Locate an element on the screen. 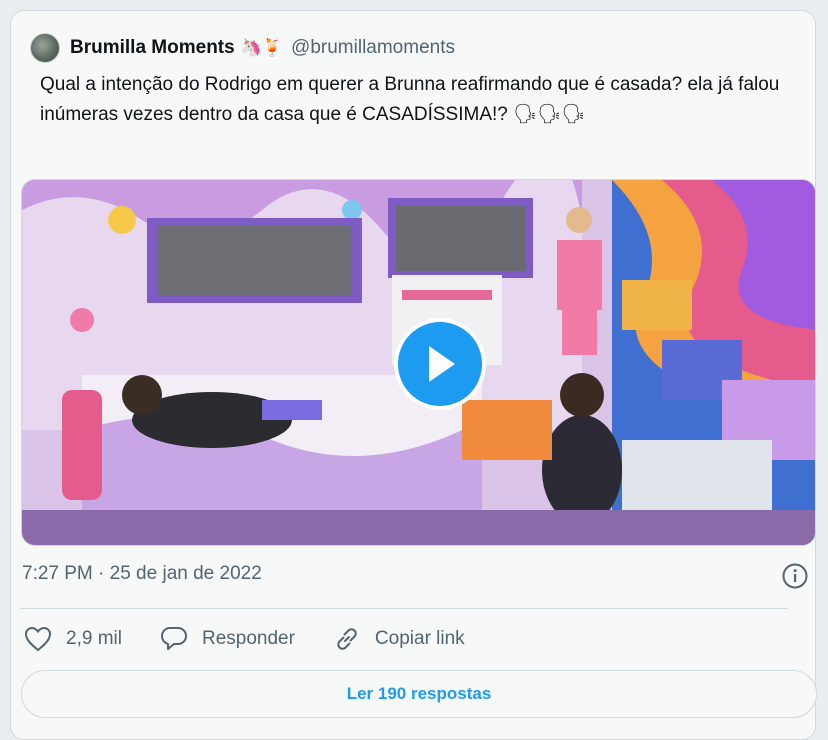 The height and width of the screenshot is (740, 828). play-icon is located at coordinates (442, 364).